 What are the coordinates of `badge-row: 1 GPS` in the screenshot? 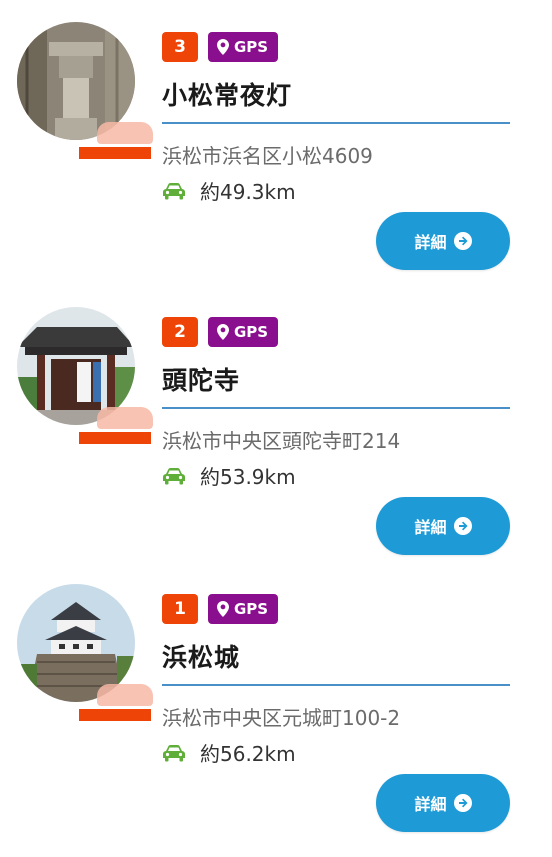 It's located at (220, 609).